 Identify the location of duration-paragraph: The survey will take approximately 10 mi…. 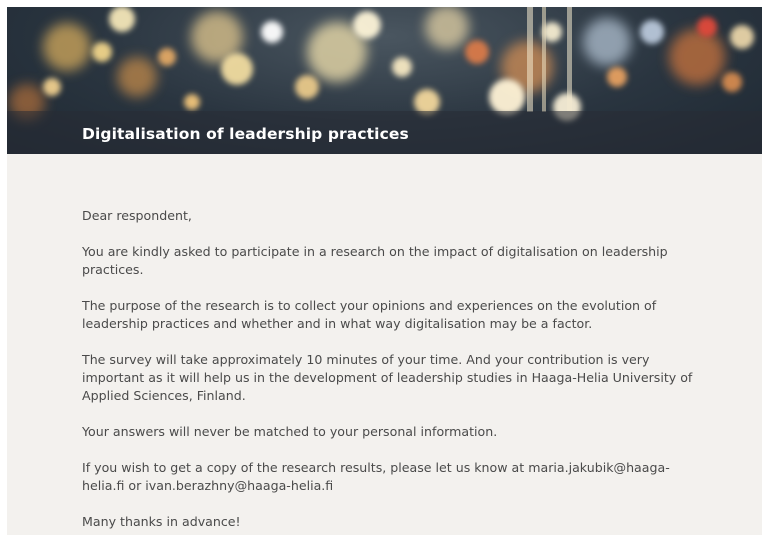
(387, 377).